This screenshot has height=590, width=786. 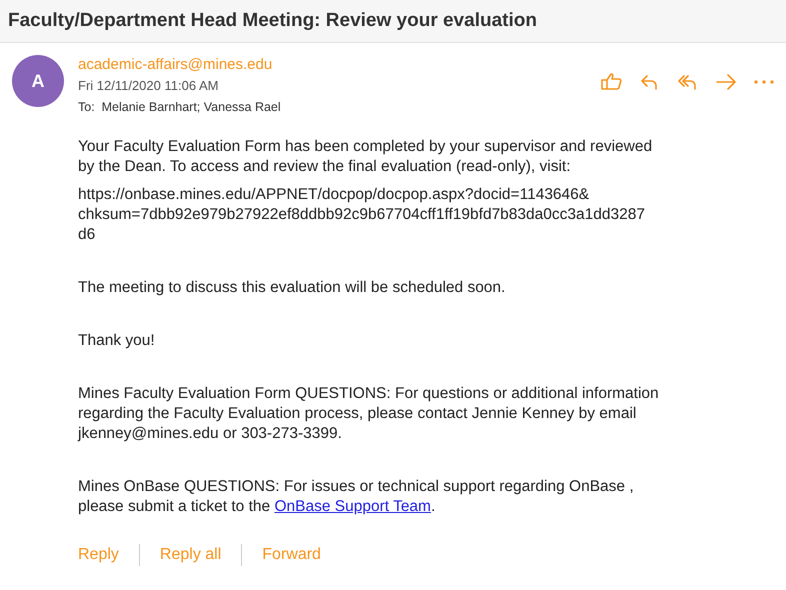 What do you see at coordinates (179, 107) in the screenshot?
I see `recipients-line: To: Melanie Barnhart; Vanessa Rael` at bounding box center [179, 107].